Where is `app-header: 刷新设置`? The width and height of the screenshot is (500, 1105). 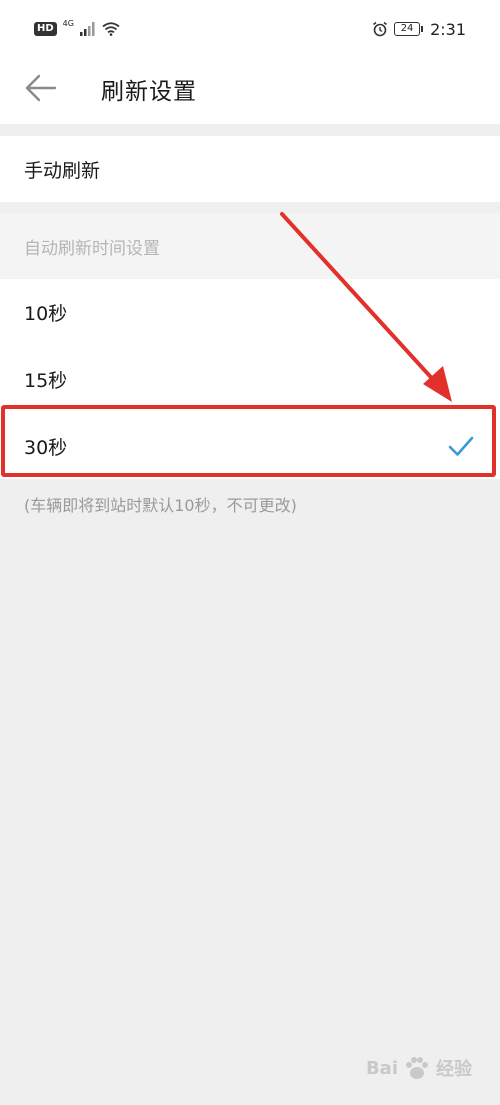 app-header: 刷新设置 is located at coordinates (250, 91).